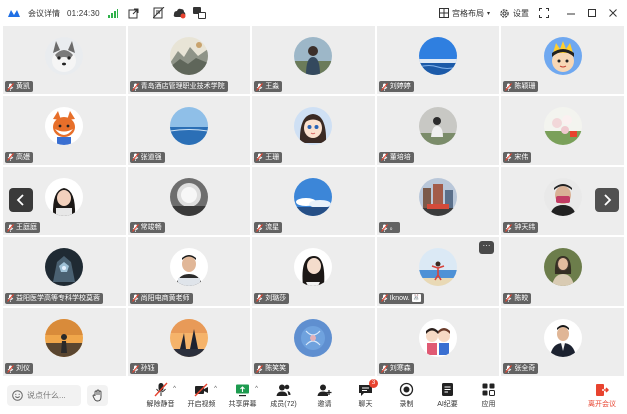 The height and width of the screenshot is (414, 627). I want to click on grid-layout-button: 宫格布局 ▾, so click(464, 13).